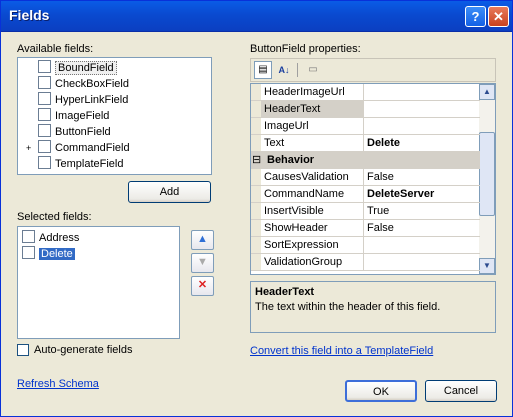 This screenshot has width=513, height=417. I want to click on arrow-down-icon: ▼, so click(202, 262).